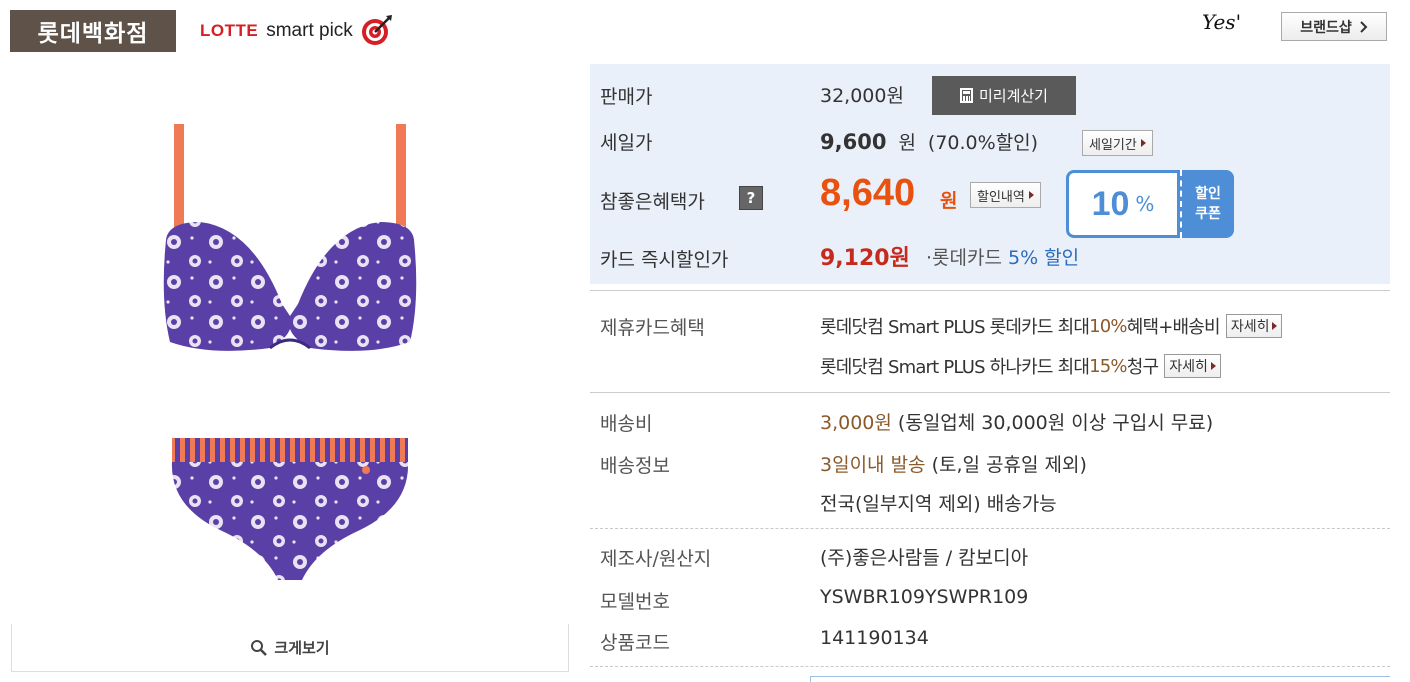 The width and height of the screenshot is (1410, 682). I want to click on shipping-fee-label: 배송비, so click(626, 424).